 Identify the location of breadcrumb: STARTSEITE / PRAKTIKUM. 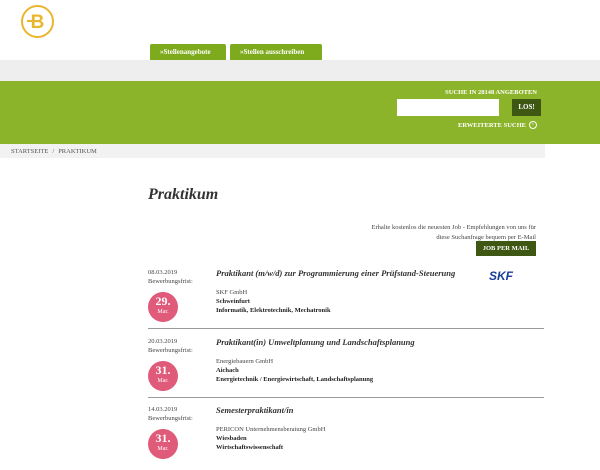
(54, 151).